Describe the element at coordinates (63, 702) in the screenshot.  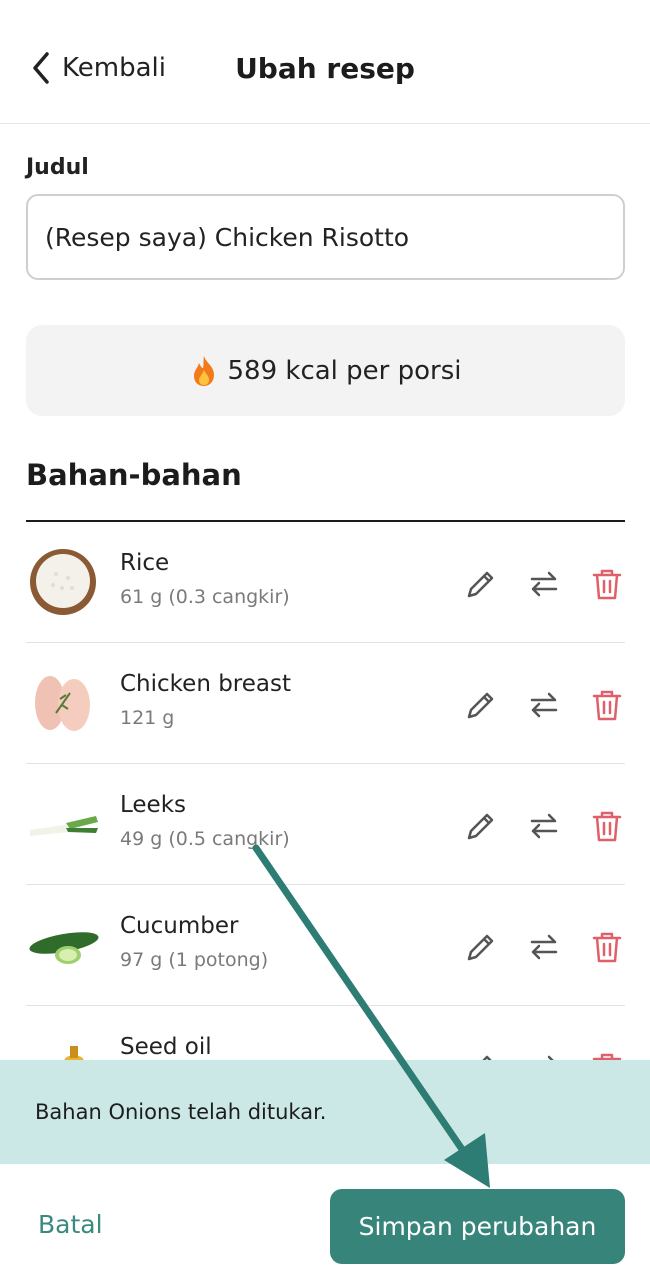
I see `chicken-breast-image` at that location.